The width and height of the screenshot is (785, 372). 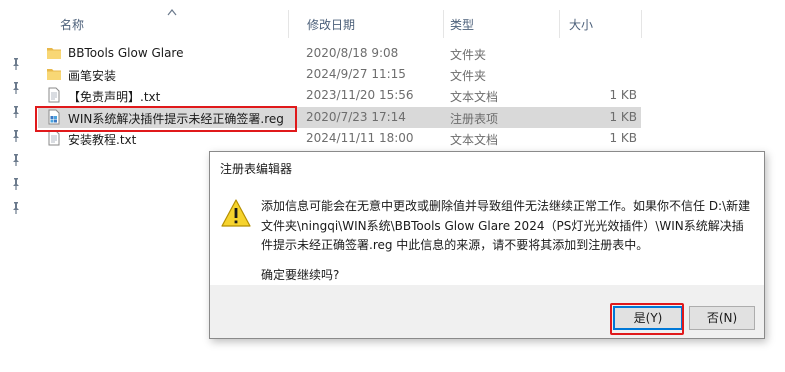 I want to click on registry-file-icon, so click(x=54, y=117).